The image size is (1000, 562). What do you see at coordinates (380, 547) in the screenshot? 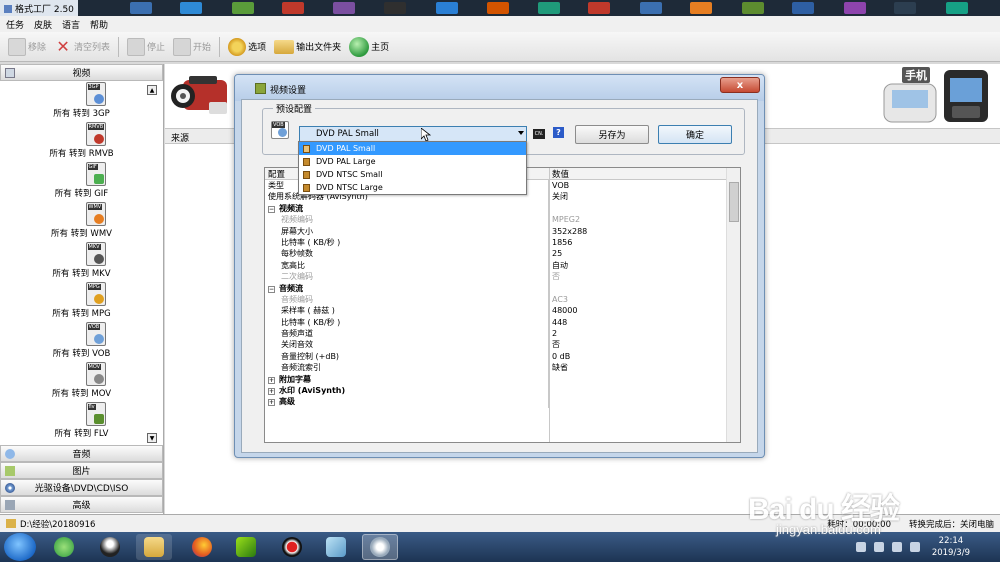
I see `taskbar-app-format-factory` at bounding box center [380, 547].